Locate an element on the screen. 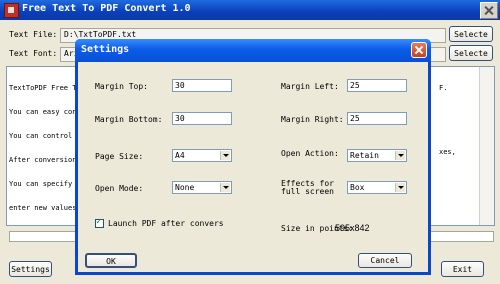 Image resolution: width=500 pixels, height=284 pixels. open-mode-select: None is located at coordinates (202, 187).